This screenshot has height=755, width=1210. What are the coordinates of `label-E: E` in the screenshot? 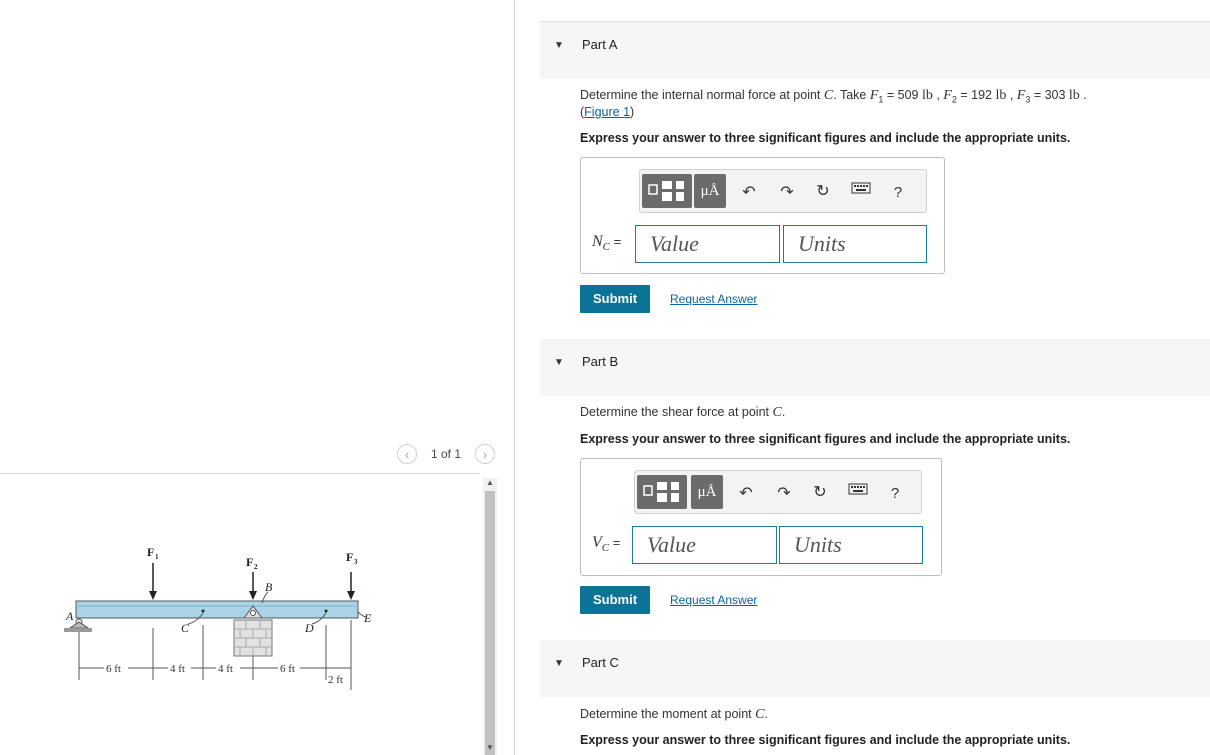 It's located at (367, 618).